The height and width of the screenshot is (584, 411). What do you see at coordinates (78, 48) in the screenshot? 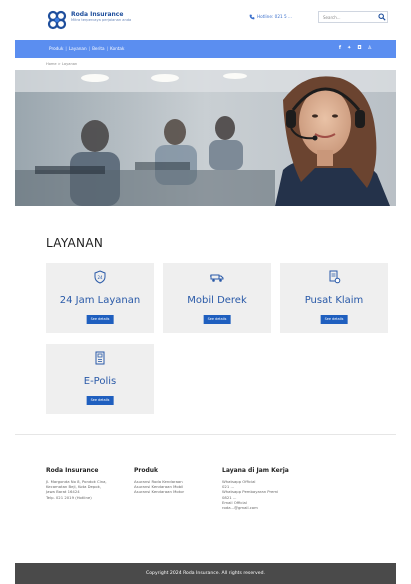
I see `nav-item-layanan: Layanan` at bounding box center [78, 48].